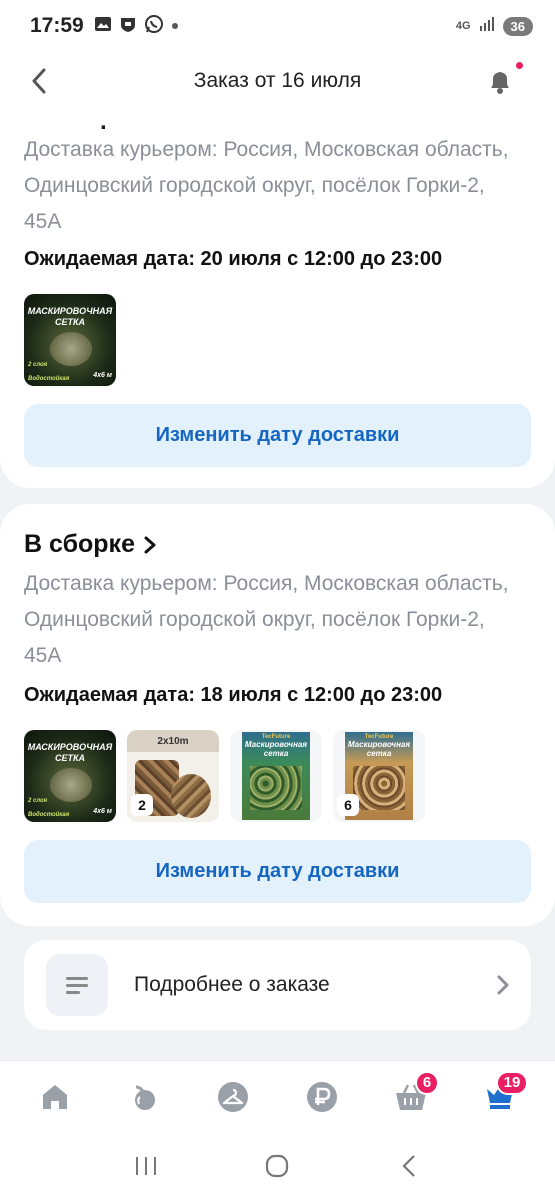  Describe the element at coordinates (277, 1096) in the screenshot. I see `bottom-navigation: 6 19` at that location.